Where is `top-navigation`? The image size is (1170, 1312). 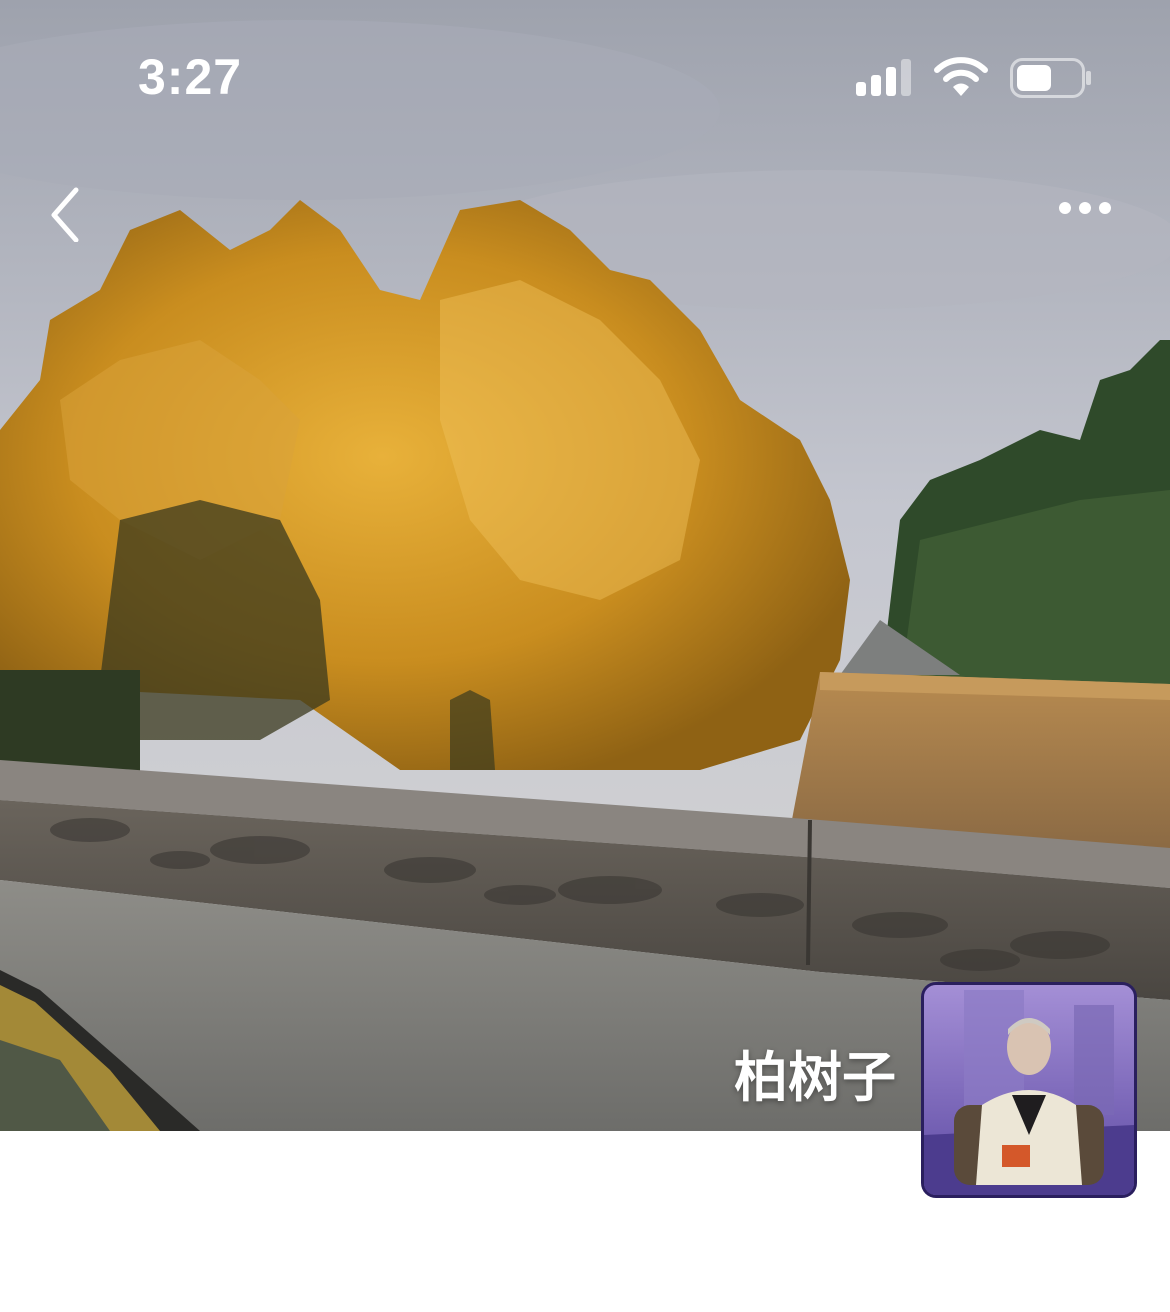 top-navigation is located at coordinates (585, 210).